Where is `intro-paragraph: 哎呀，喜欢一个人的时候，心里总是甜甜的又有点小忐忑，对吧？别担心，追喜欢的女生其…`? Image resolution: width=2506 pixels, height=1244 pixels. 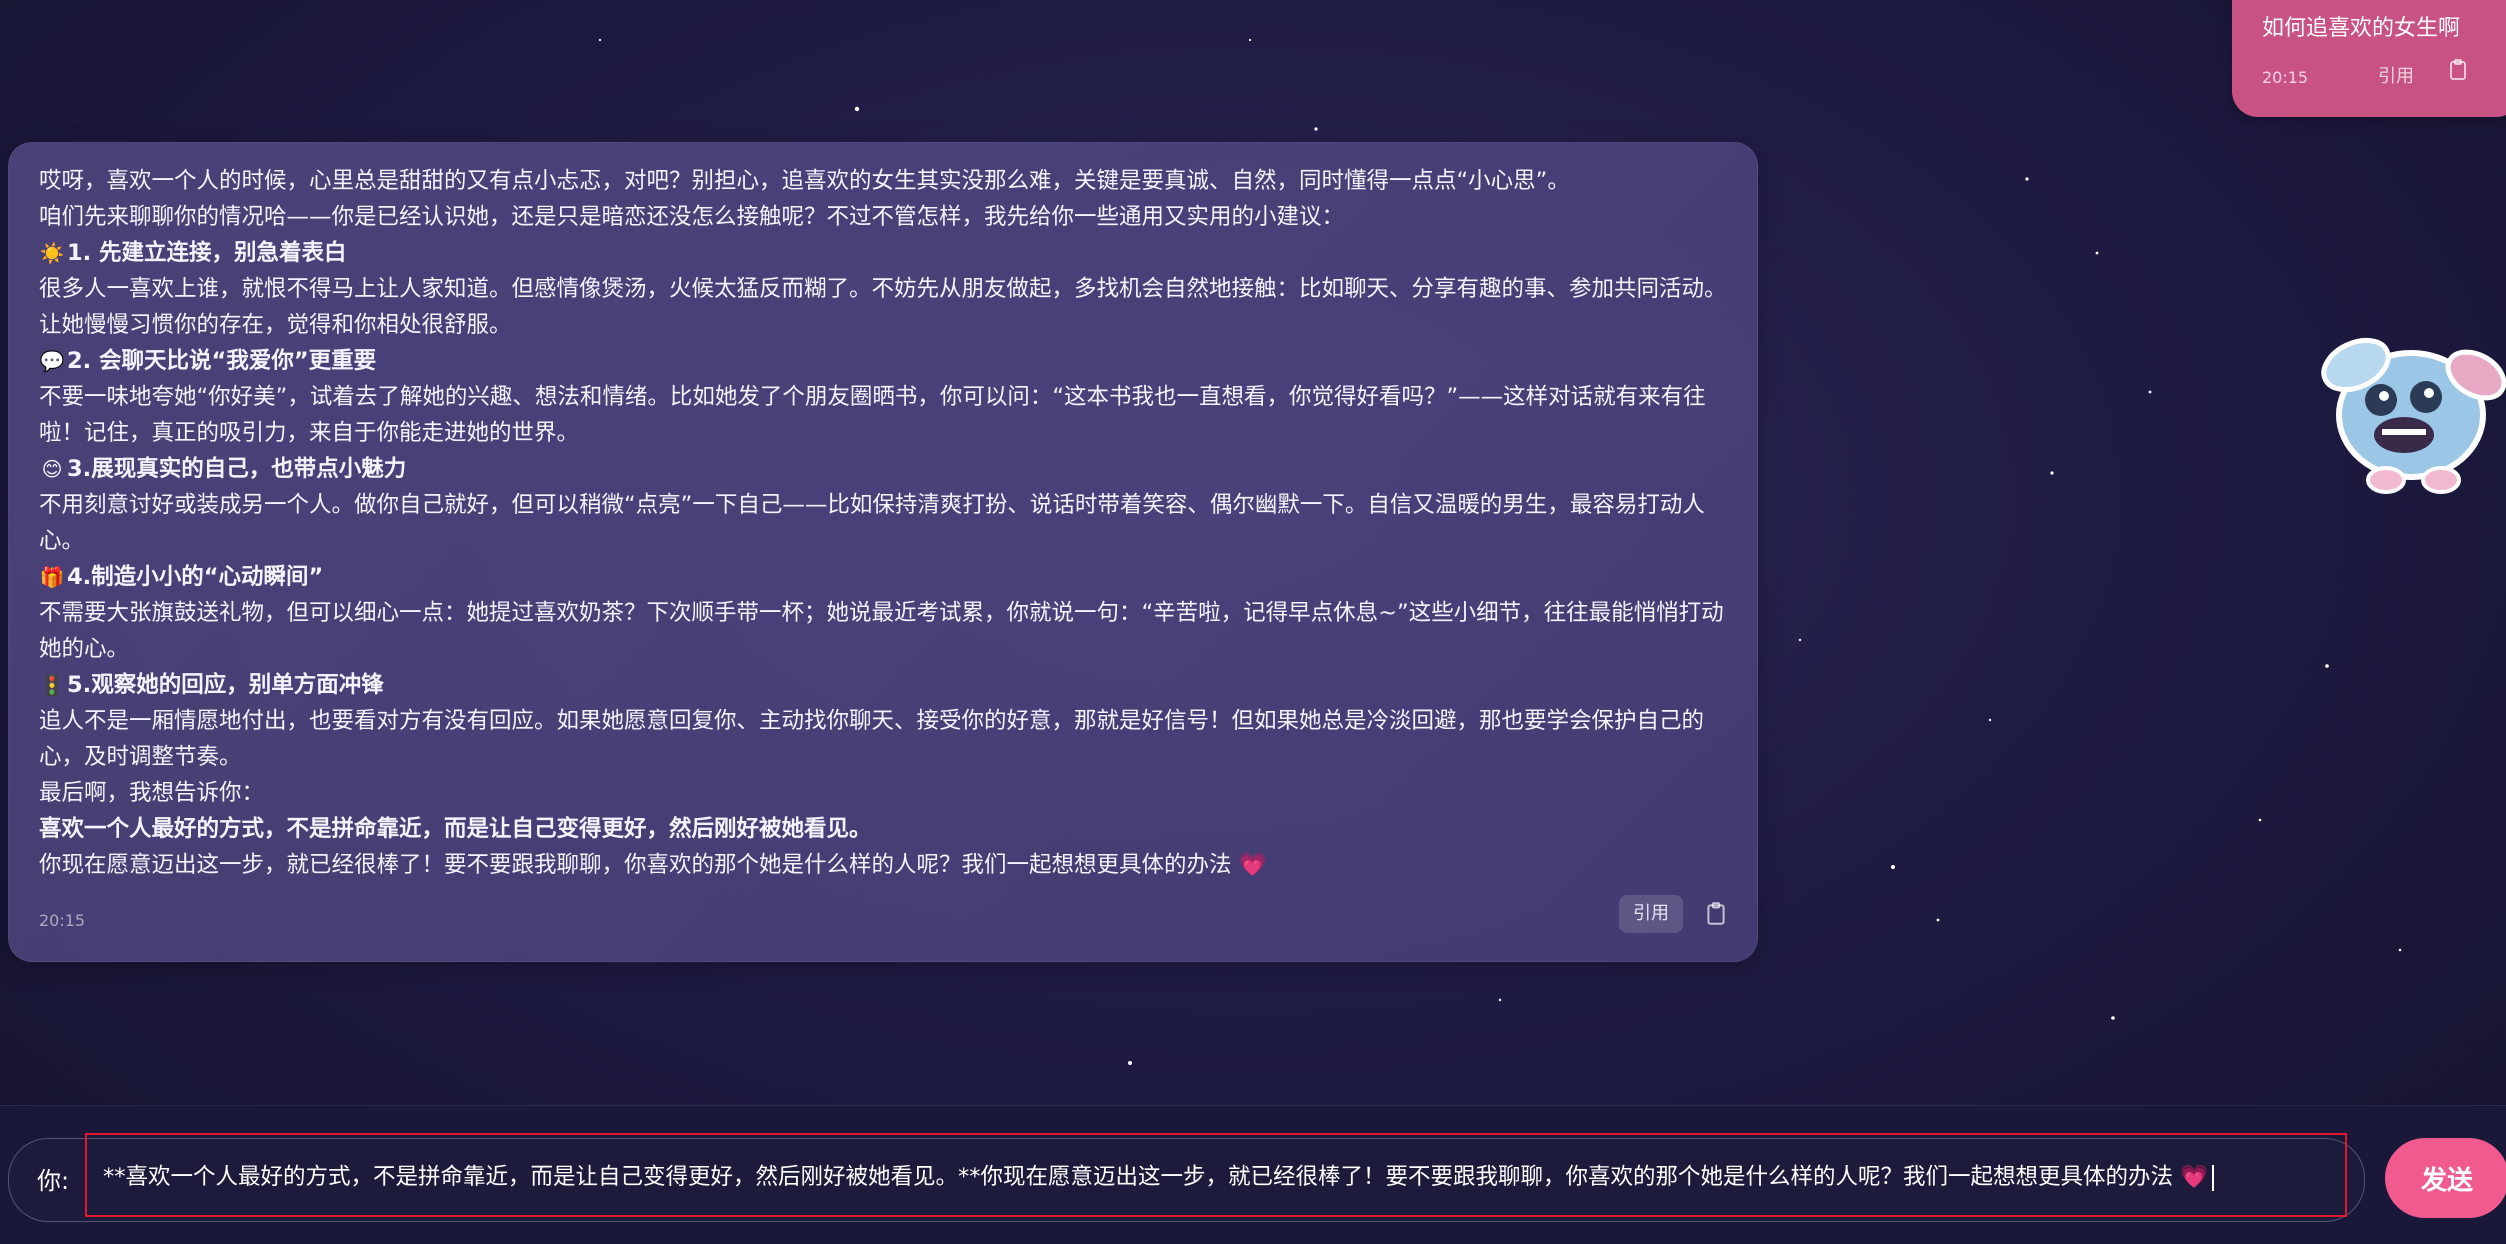 intro-paragraph: 哎呀，喜欢一个人的时候，心里总是甜甜的又有点小忐忑，对吧？别担心，追喜欢的女生其… is located at coordinates (804, 181).